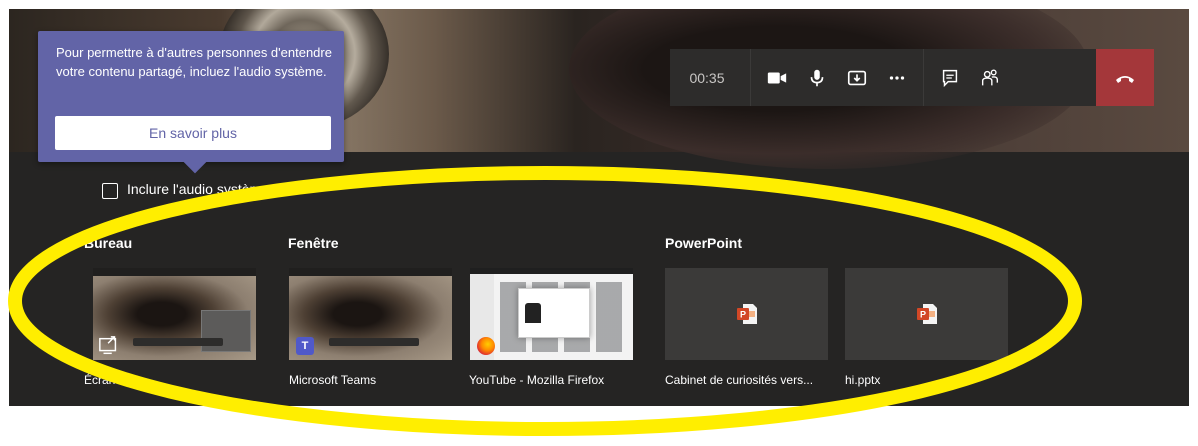  What do you see at coordinates (704, 243) in the screenshot?
I see `section-title-powerpoint: PowerPoint` at bounding box center [704, 243].